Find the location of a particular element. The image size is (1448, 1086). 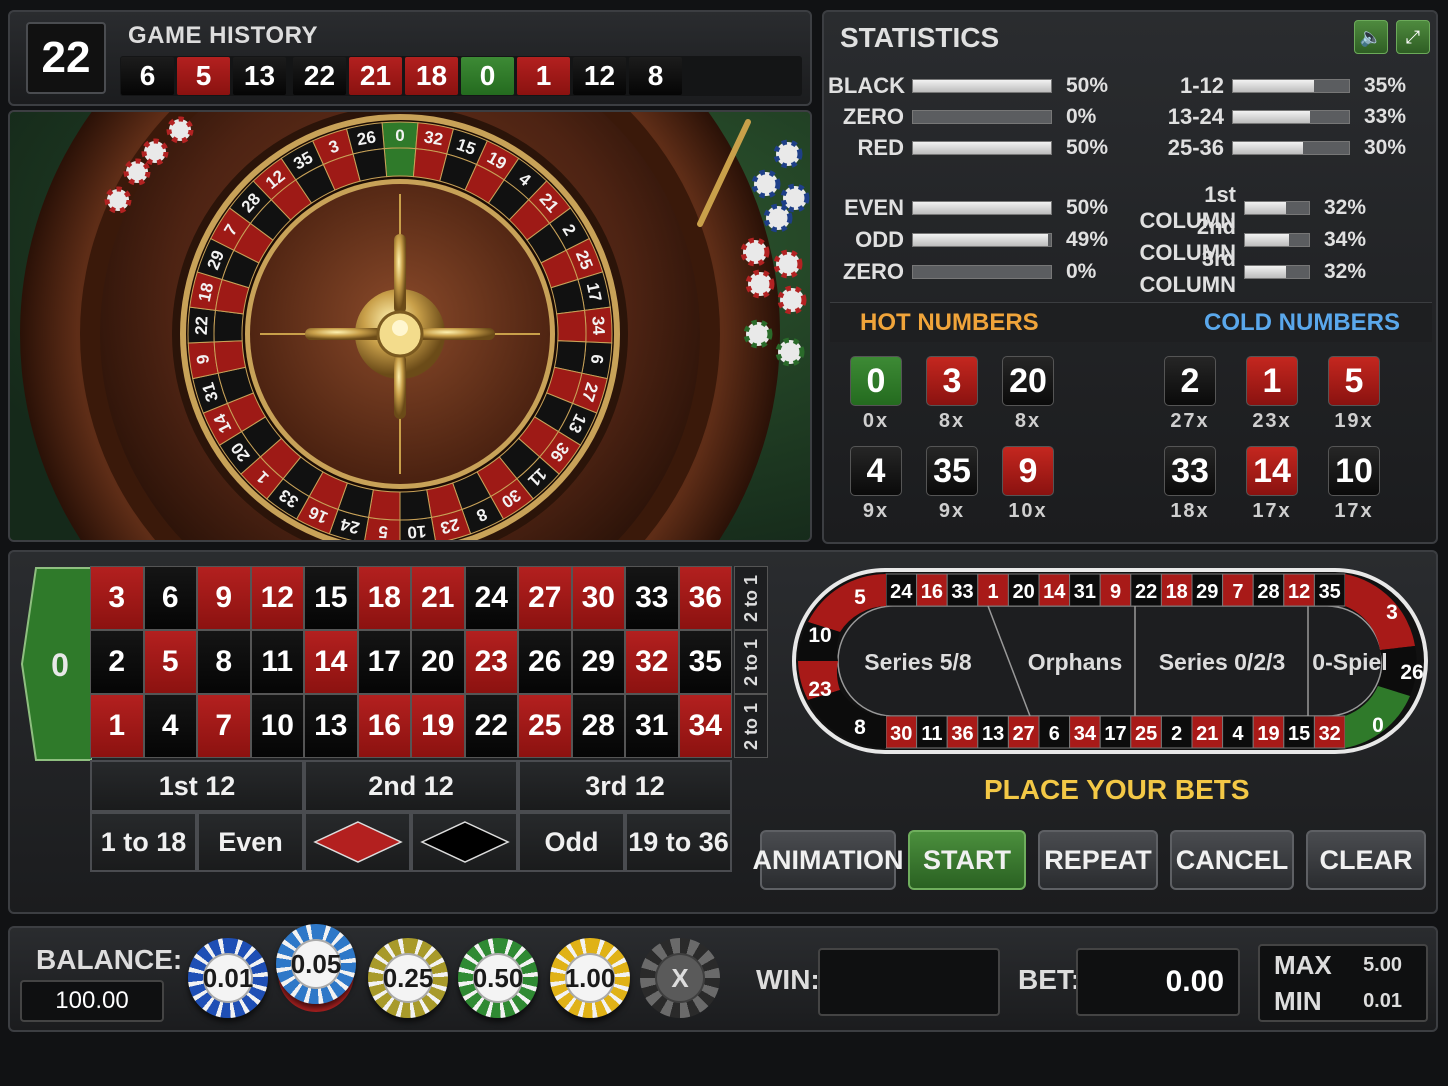

dozen-bet: 2nd 12 is located at coordinates (411, 786).